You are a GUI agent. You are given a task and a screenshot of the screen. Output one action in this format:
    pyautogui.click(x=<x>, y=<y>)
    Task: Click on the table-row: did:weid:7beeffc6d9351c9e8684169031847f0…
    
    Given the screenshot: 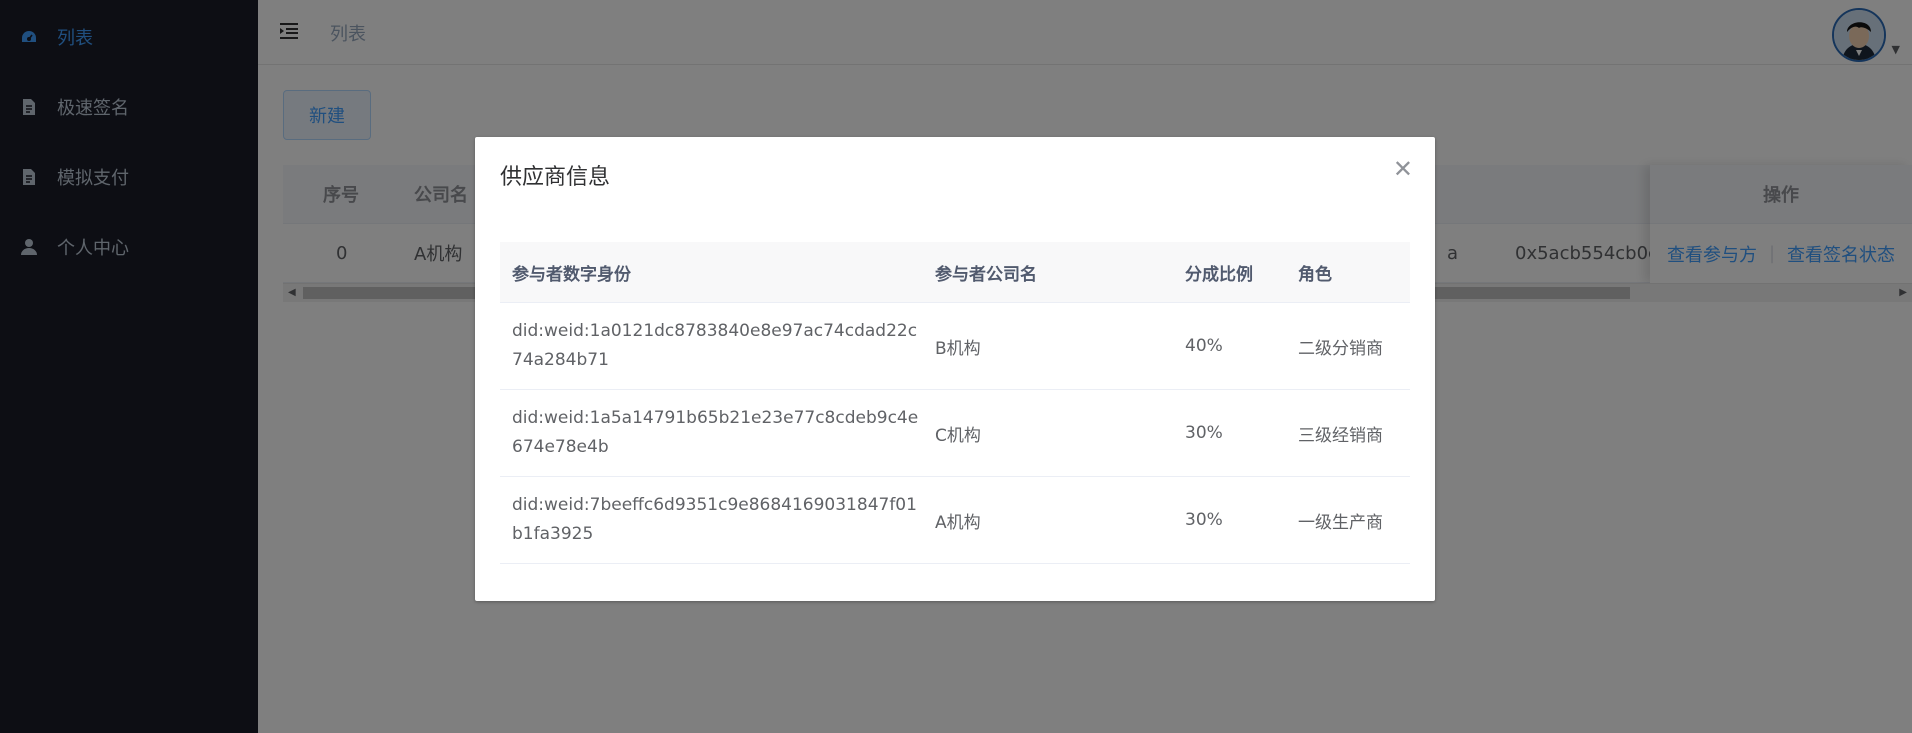 What is the action you would take?
    pyautogui.click(x=955, y=520)
    